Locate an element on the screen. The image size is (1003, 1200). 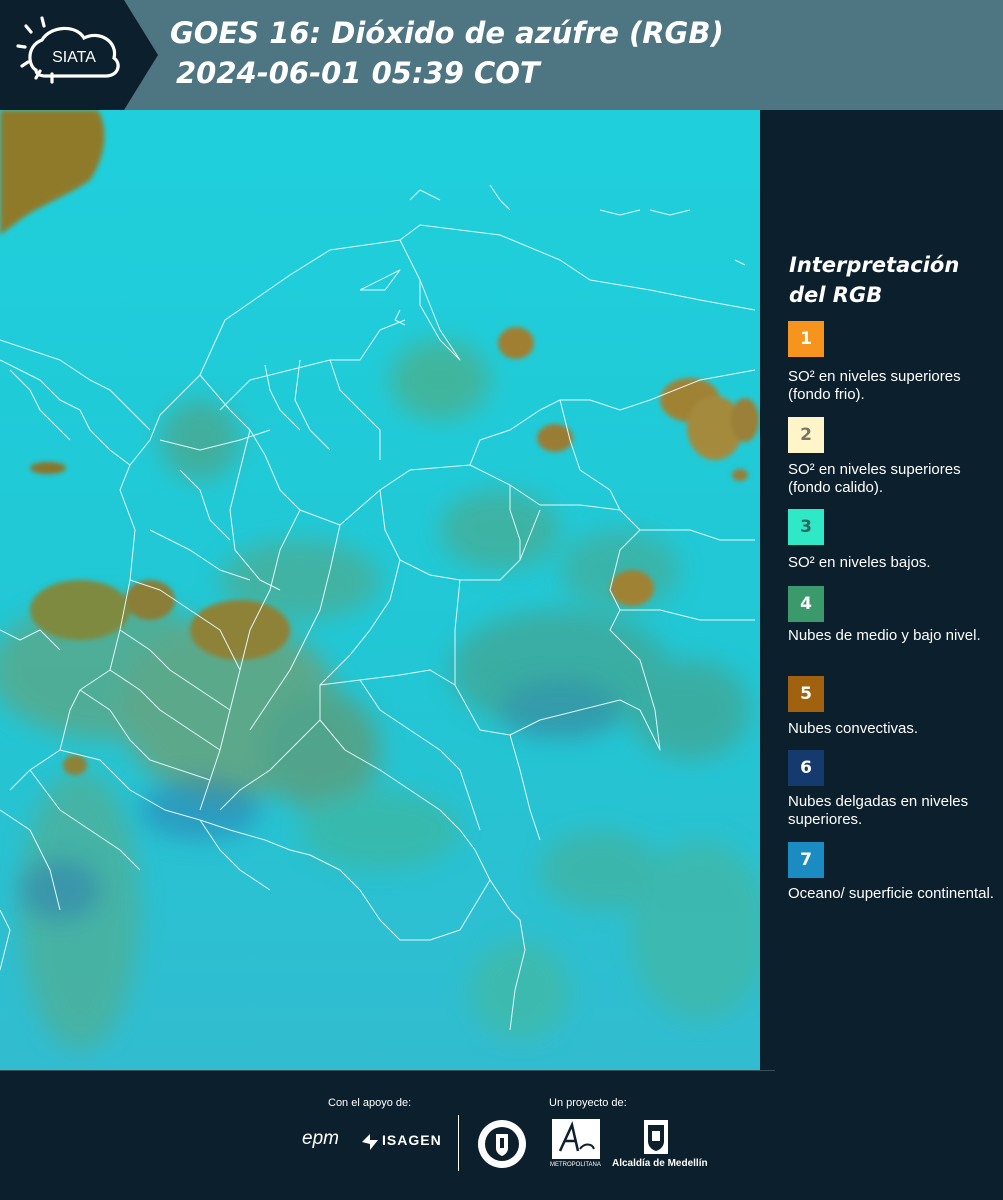
legend-swatch-4: 4 is located at coordinates (806, 604).